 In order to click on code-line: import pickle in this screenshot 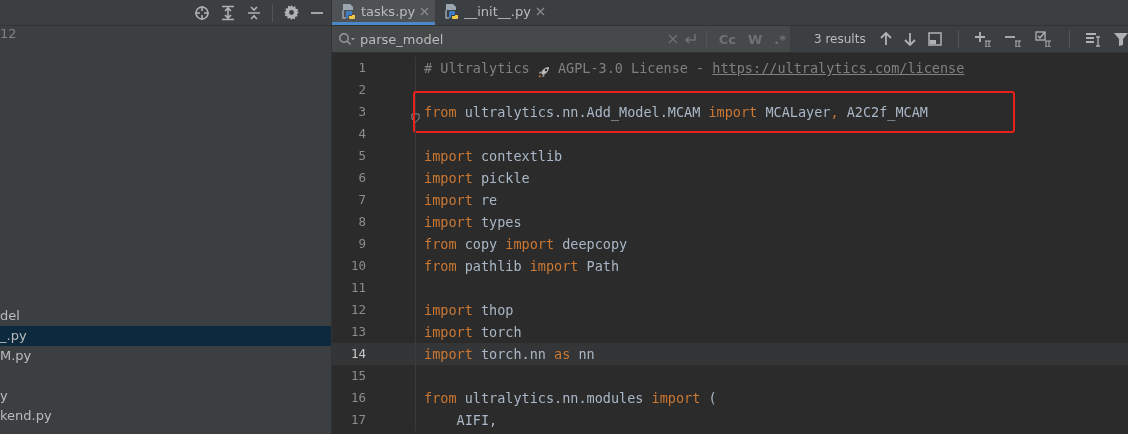, I will do `click(476, 178)`.